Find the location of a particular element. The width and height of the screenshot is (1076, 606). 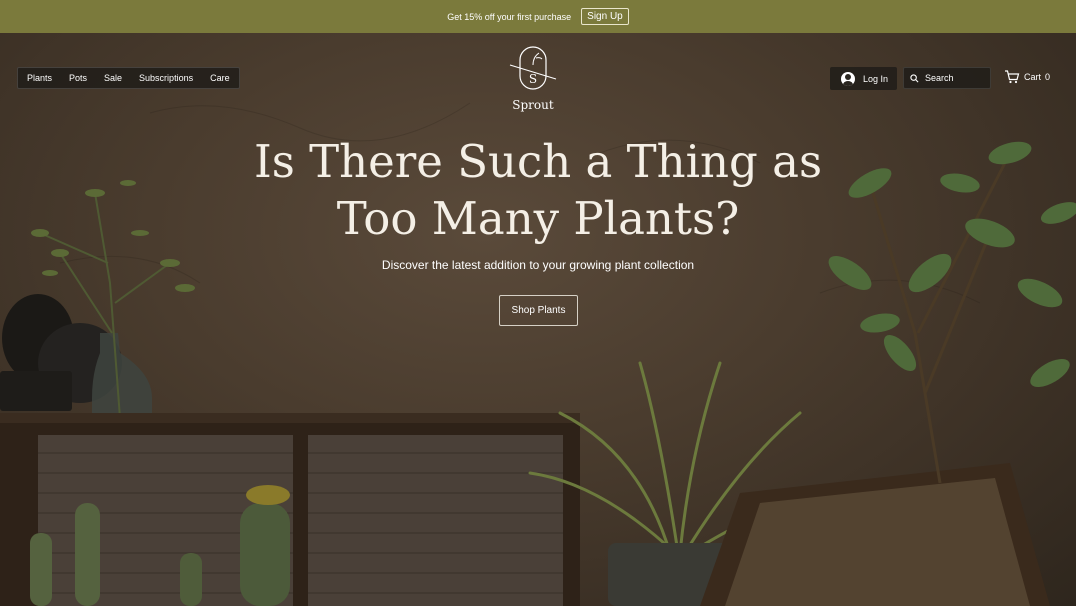

cart-button: Cart 0 is located at coordinates (1027, 77).